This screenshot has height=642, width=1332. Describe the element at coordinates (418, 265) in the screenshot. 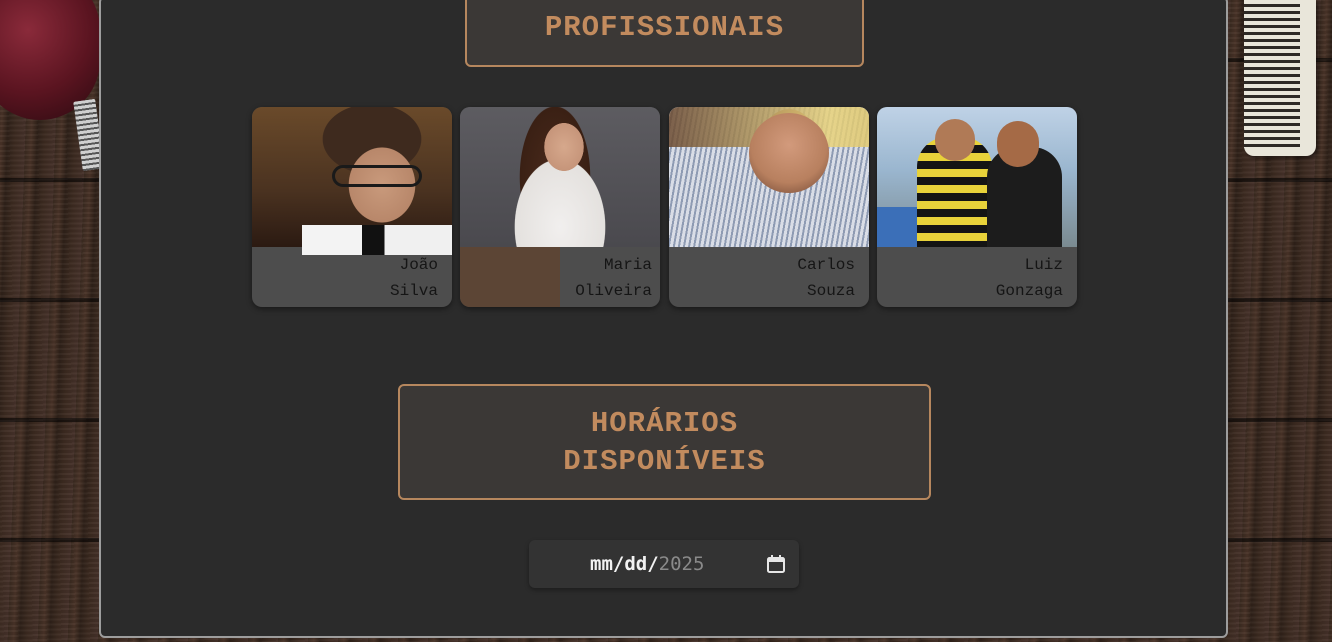

I see `first-name: João` at that location.